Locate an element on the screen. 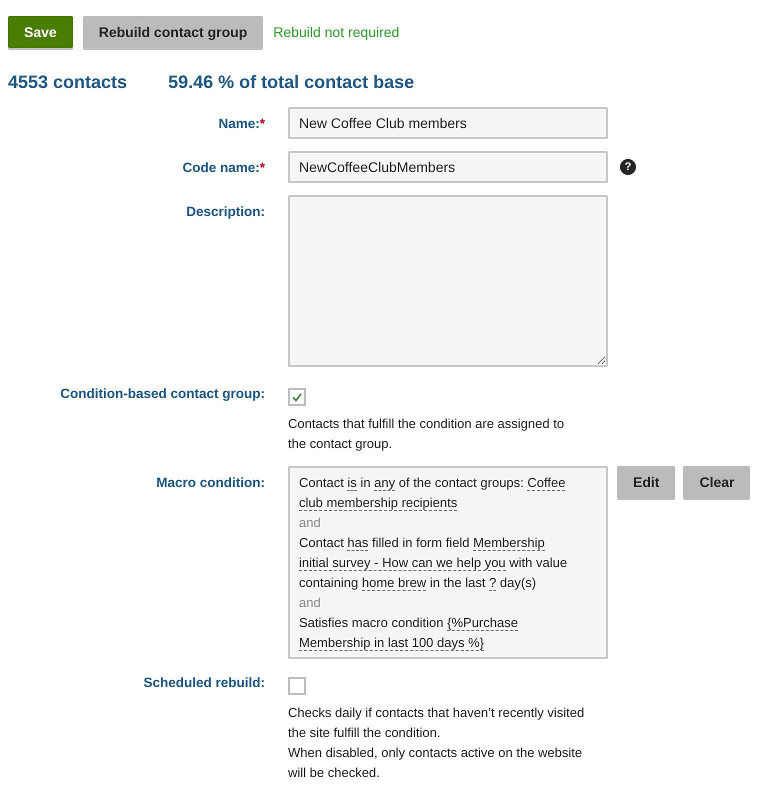 Image resolution: width=774 pixels, height=792 pixels. field-label: Code name:* is located at coordinates (223, 168).